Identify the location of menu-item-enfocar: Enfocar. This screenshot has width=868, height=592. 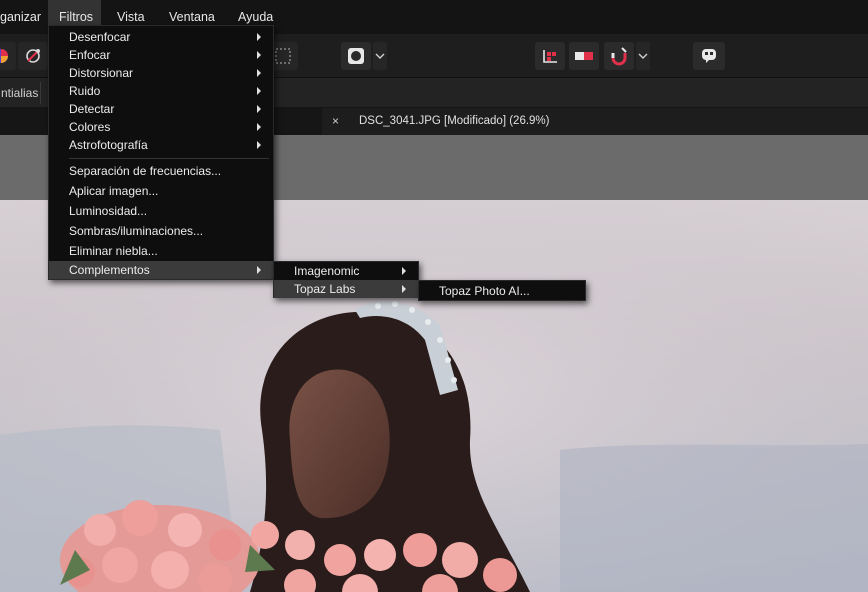
(161, 55).